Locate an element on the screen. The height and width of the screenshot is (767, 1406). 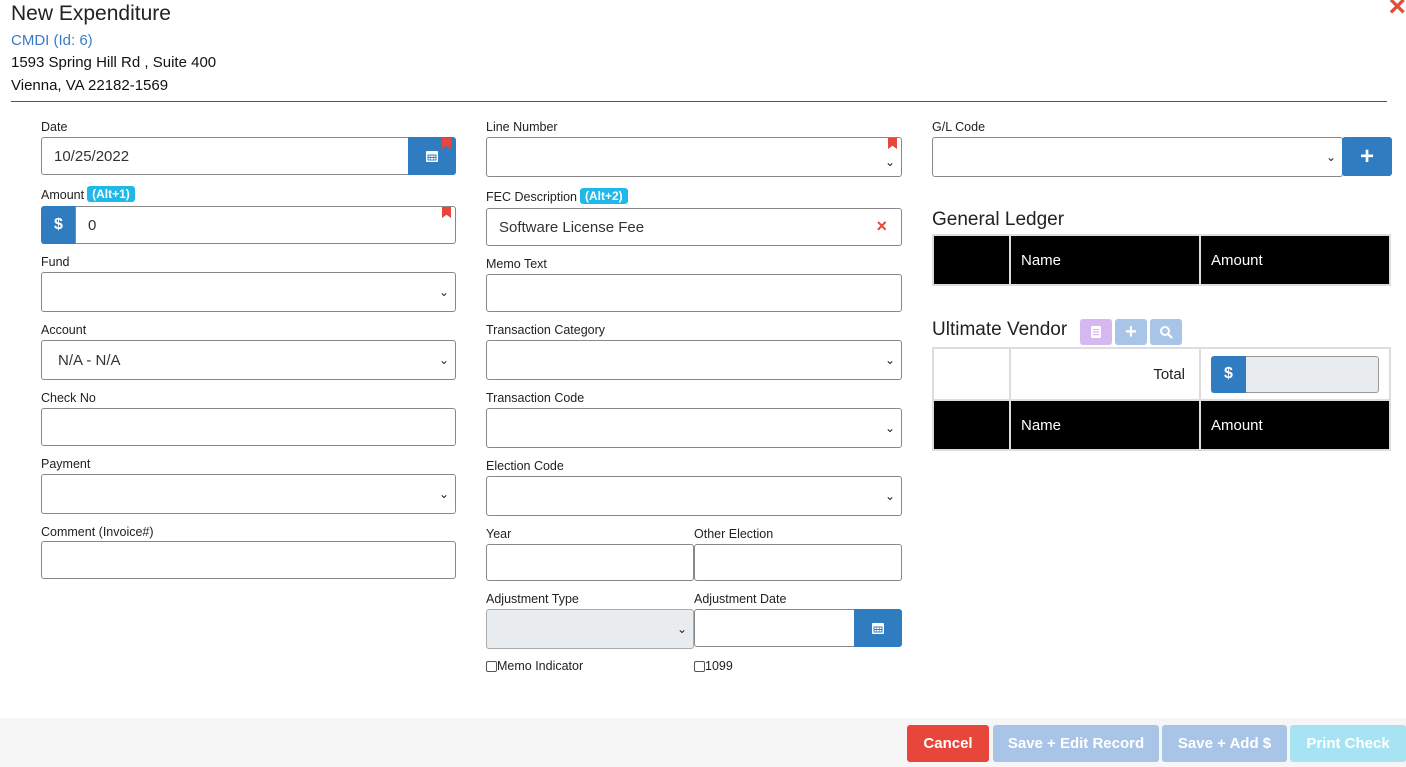
account-label: Account is located at coordinates (64, 330).